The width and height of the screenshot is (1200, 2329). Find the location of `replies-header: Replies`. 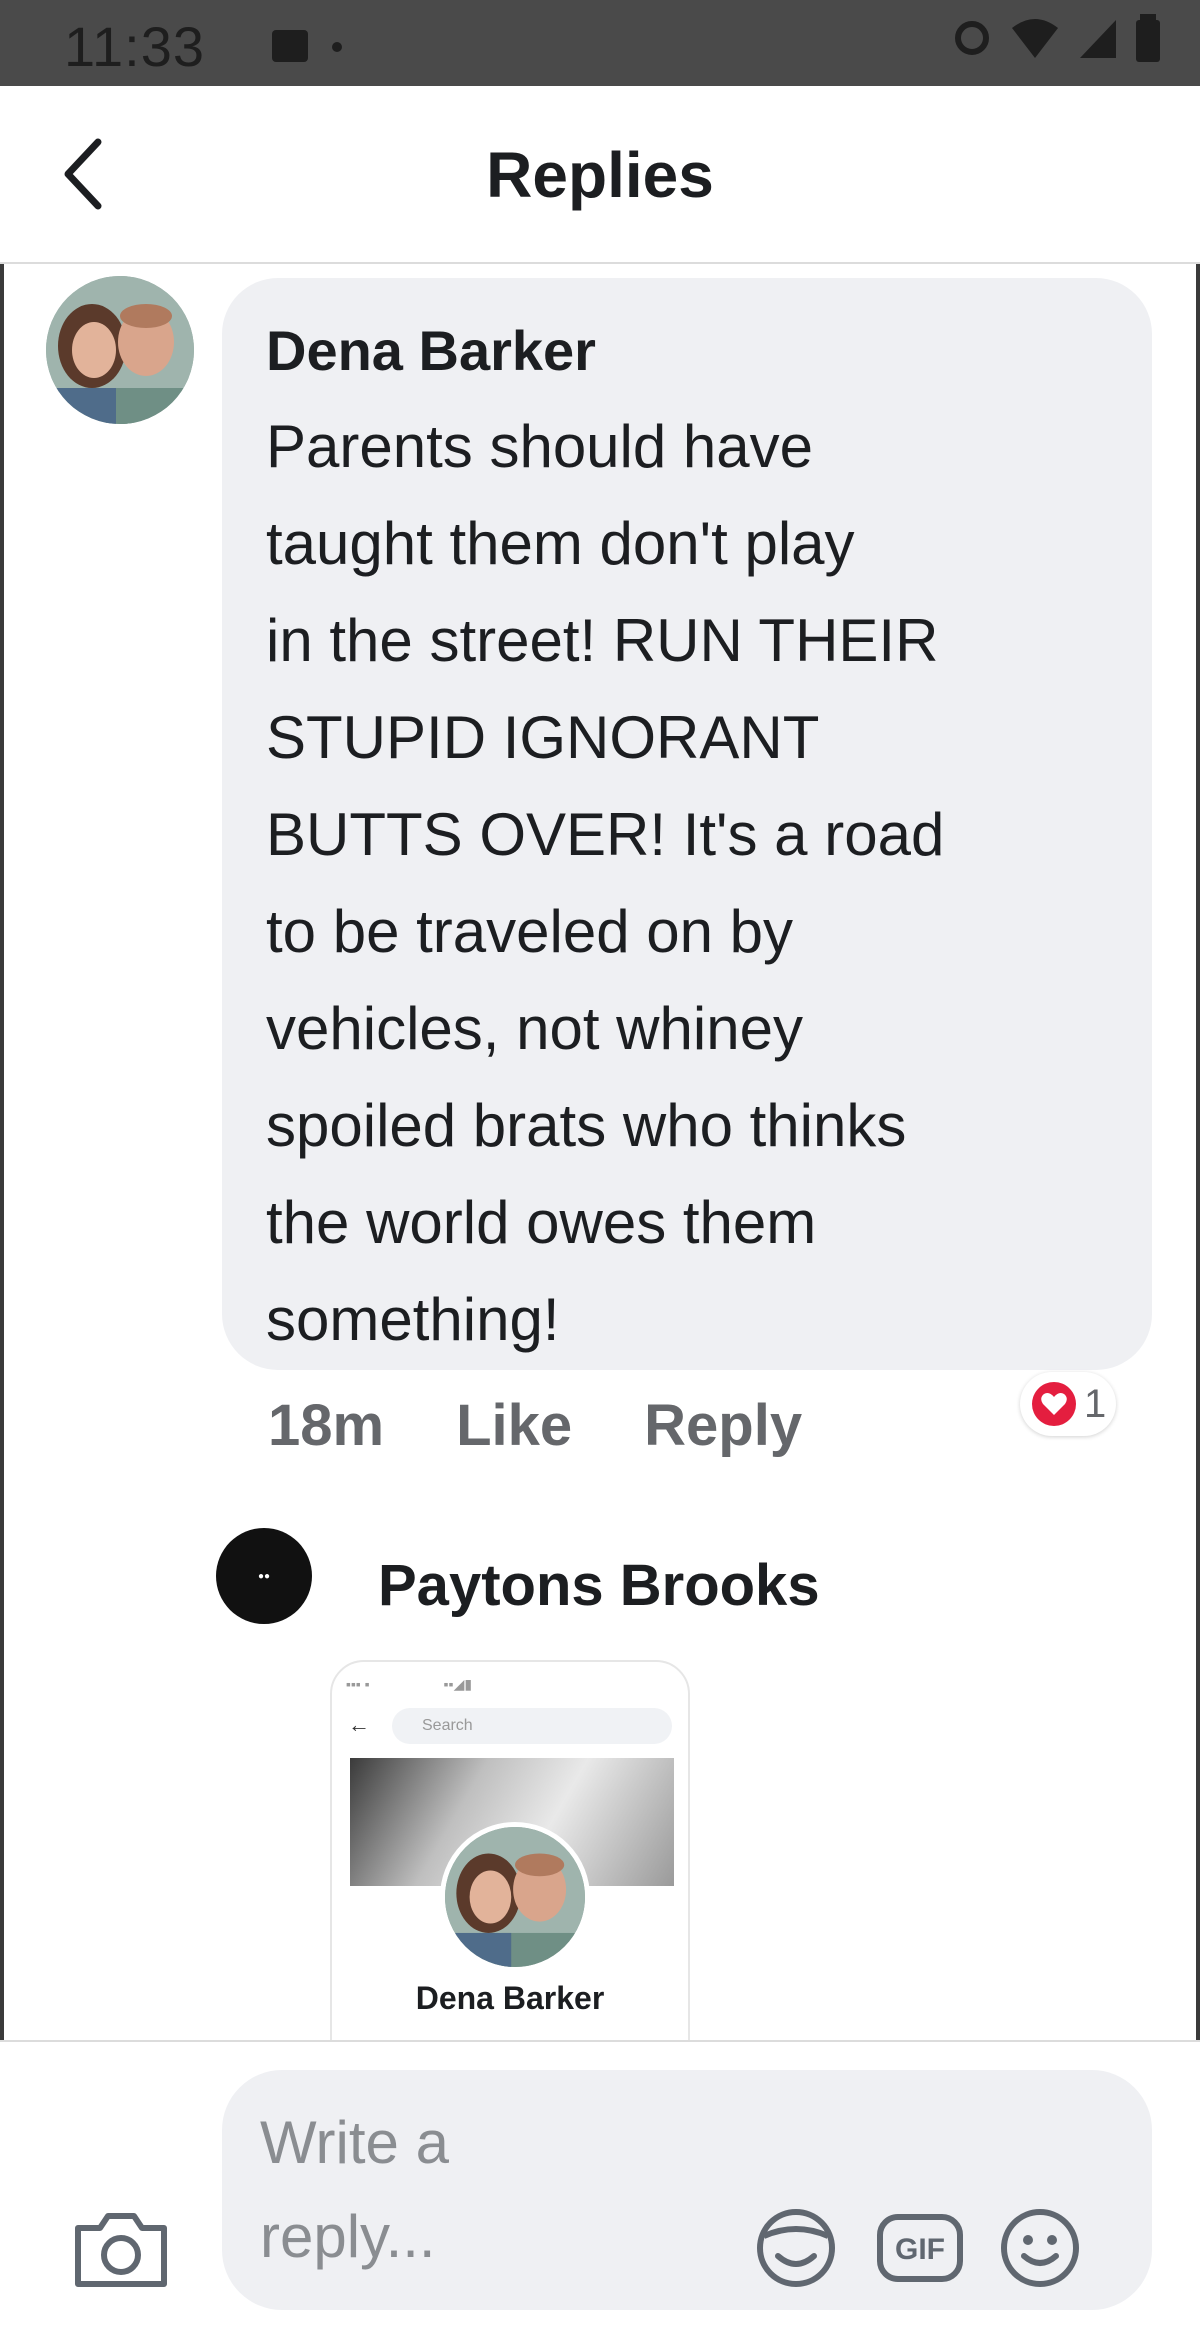

replies-header: Replies is located at coordinates (600, 175).